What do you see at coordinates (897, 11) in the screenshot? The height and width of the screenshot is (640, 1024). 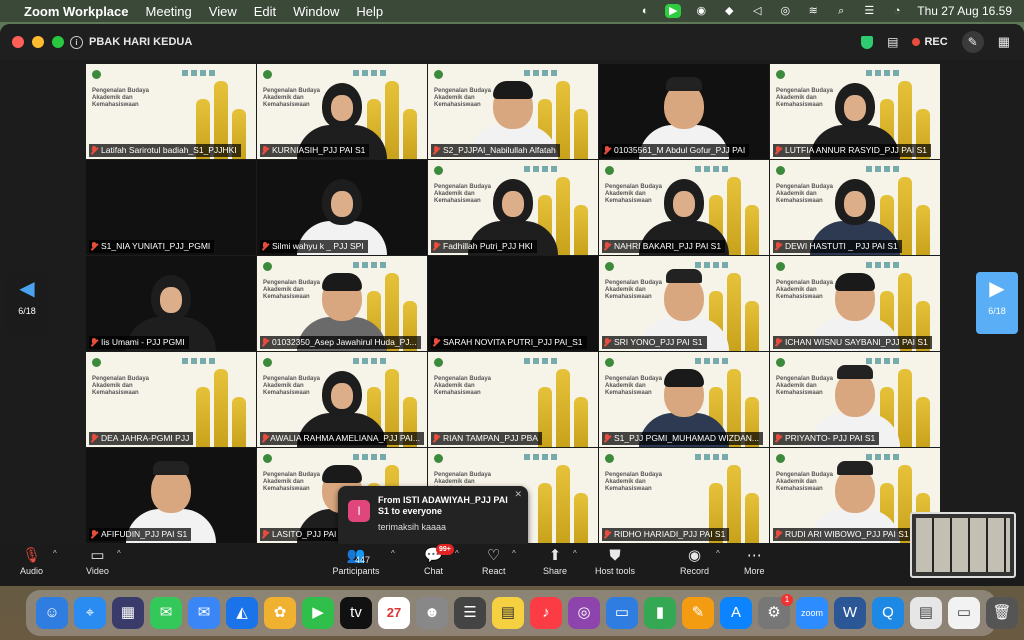 I see `user-switch-icon: ◔` at bounding box center [897, 11].